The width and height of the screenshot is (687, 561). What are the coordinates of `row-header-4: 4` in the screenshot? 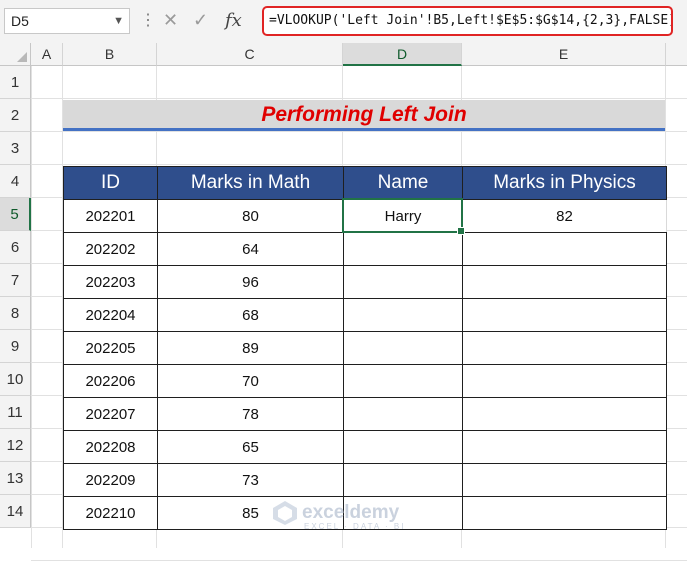 It's located at (15, 181).